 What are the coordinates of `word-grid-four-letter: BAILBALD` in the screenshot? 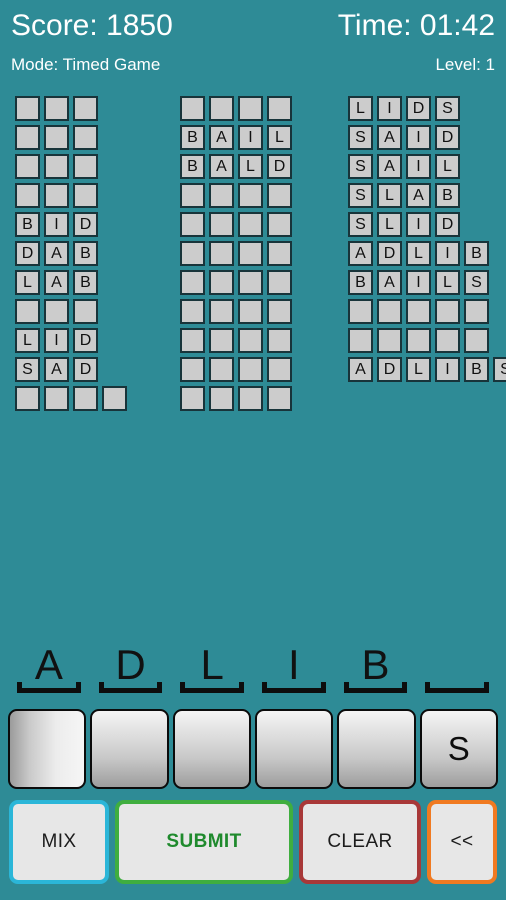 It's located at (238, 255).